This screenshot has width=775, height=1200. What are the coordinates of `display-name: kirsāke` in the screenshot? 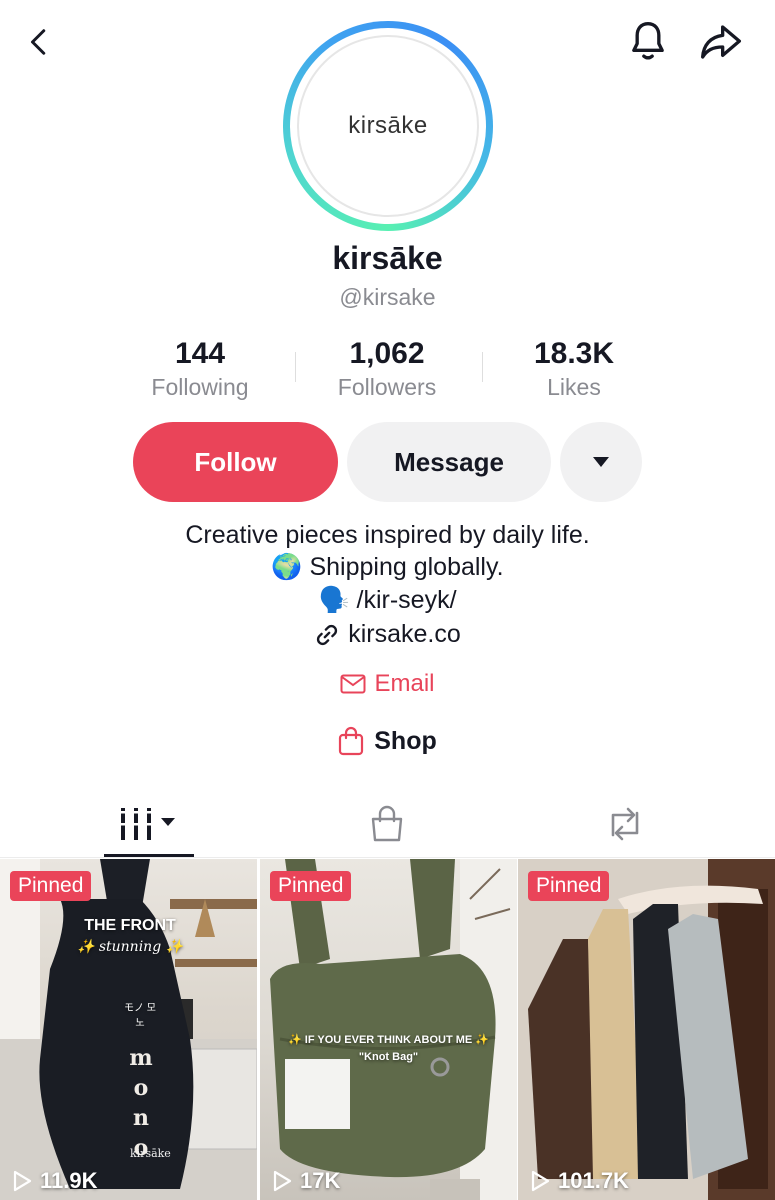 It's located at (387, 258).